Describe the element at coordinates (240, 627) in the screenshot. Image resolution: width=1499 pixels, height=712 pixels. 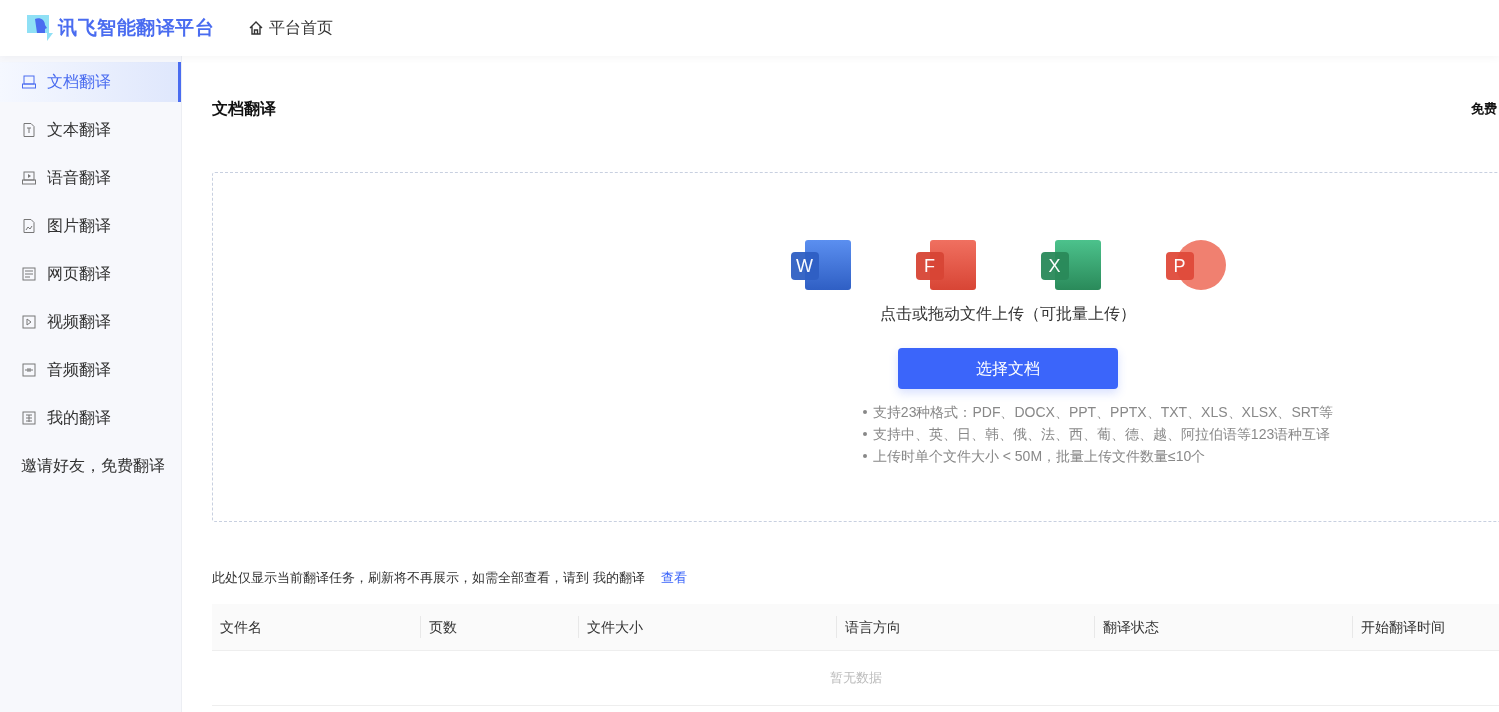
I see `column-header: 文件名` at that location.